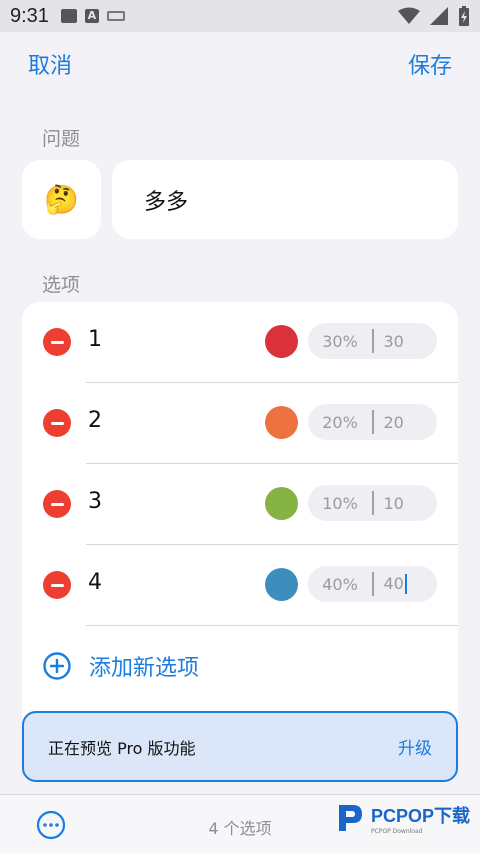 This screenshot has height=853, width=480. Describe the element at coordinates (240, 746) in the screenshot. I see `pro-preview-banner: 正在预览 Pro 版功能 升级` at that location.